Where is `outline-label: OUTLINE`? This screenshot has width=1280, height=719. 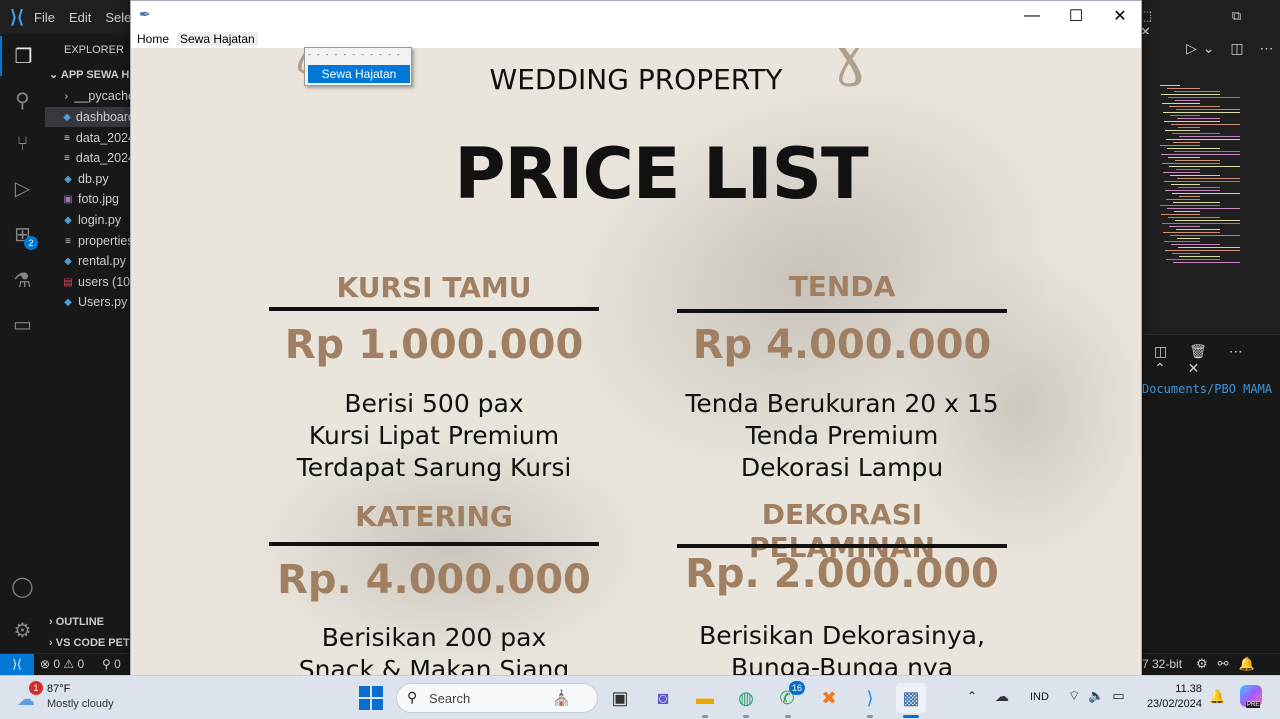 outline-label: OUTLINE is located at coordinates (80, 622).